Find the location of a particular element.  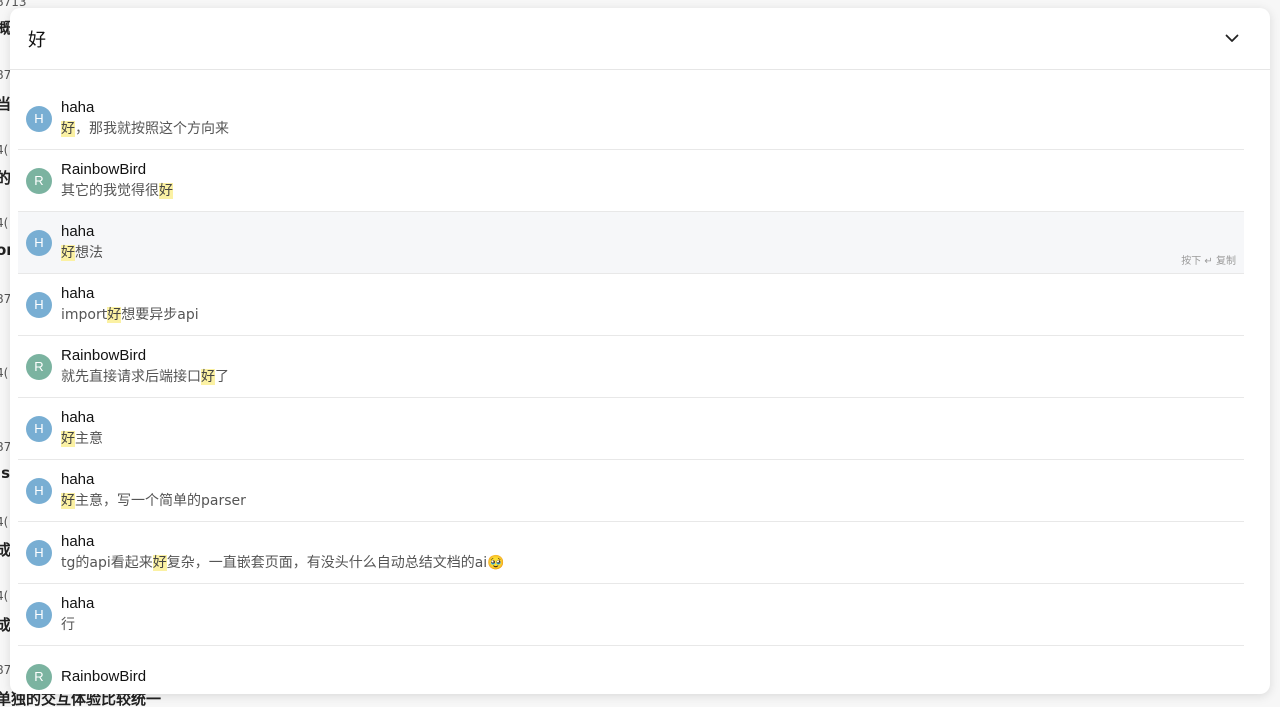

message-text: 就先直接请求后端接口好了 is located at coordinates (145, 377).